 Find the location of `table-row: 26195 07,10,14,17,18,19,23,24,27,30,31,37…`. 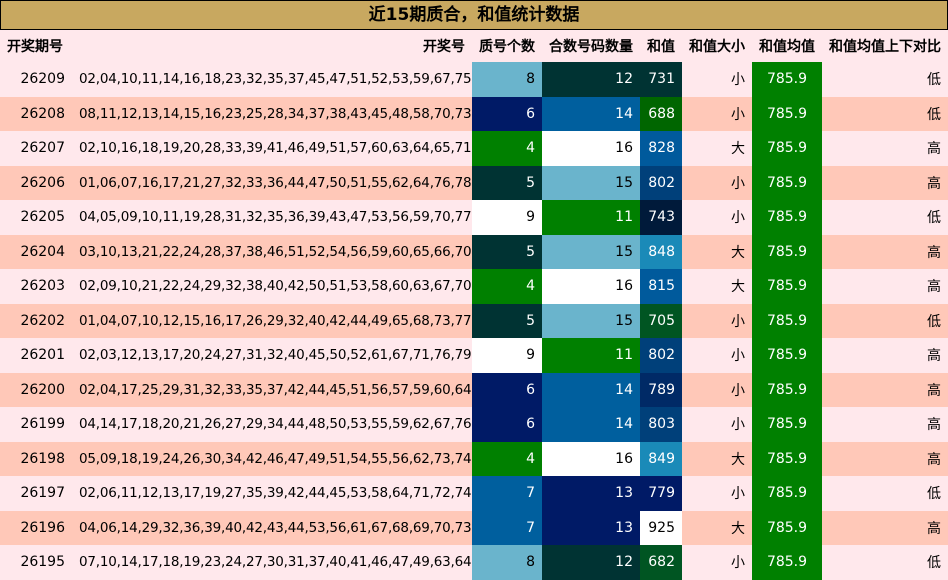

table-row: 26195 07,10,14,17,18,19,23,24,27,30,31,37… is located at coordinates (474, 562).